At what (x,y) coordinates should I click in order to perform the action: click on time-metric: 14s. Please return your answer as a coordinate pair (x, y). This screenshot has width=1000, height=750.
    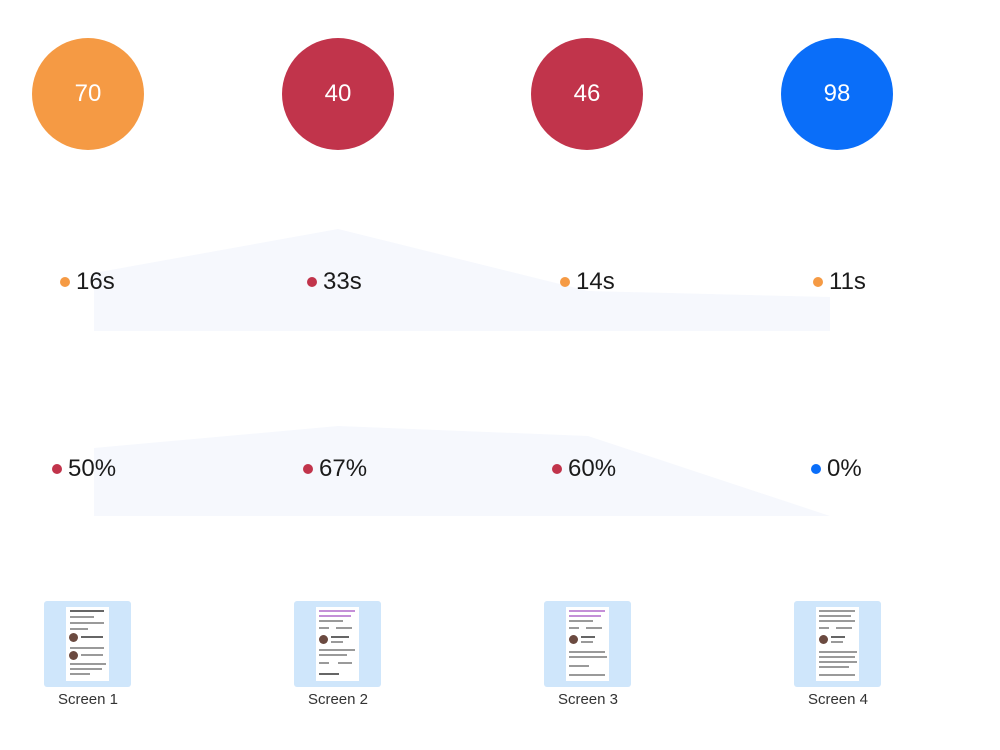
    Looking at the image, I should click on (587, 282).